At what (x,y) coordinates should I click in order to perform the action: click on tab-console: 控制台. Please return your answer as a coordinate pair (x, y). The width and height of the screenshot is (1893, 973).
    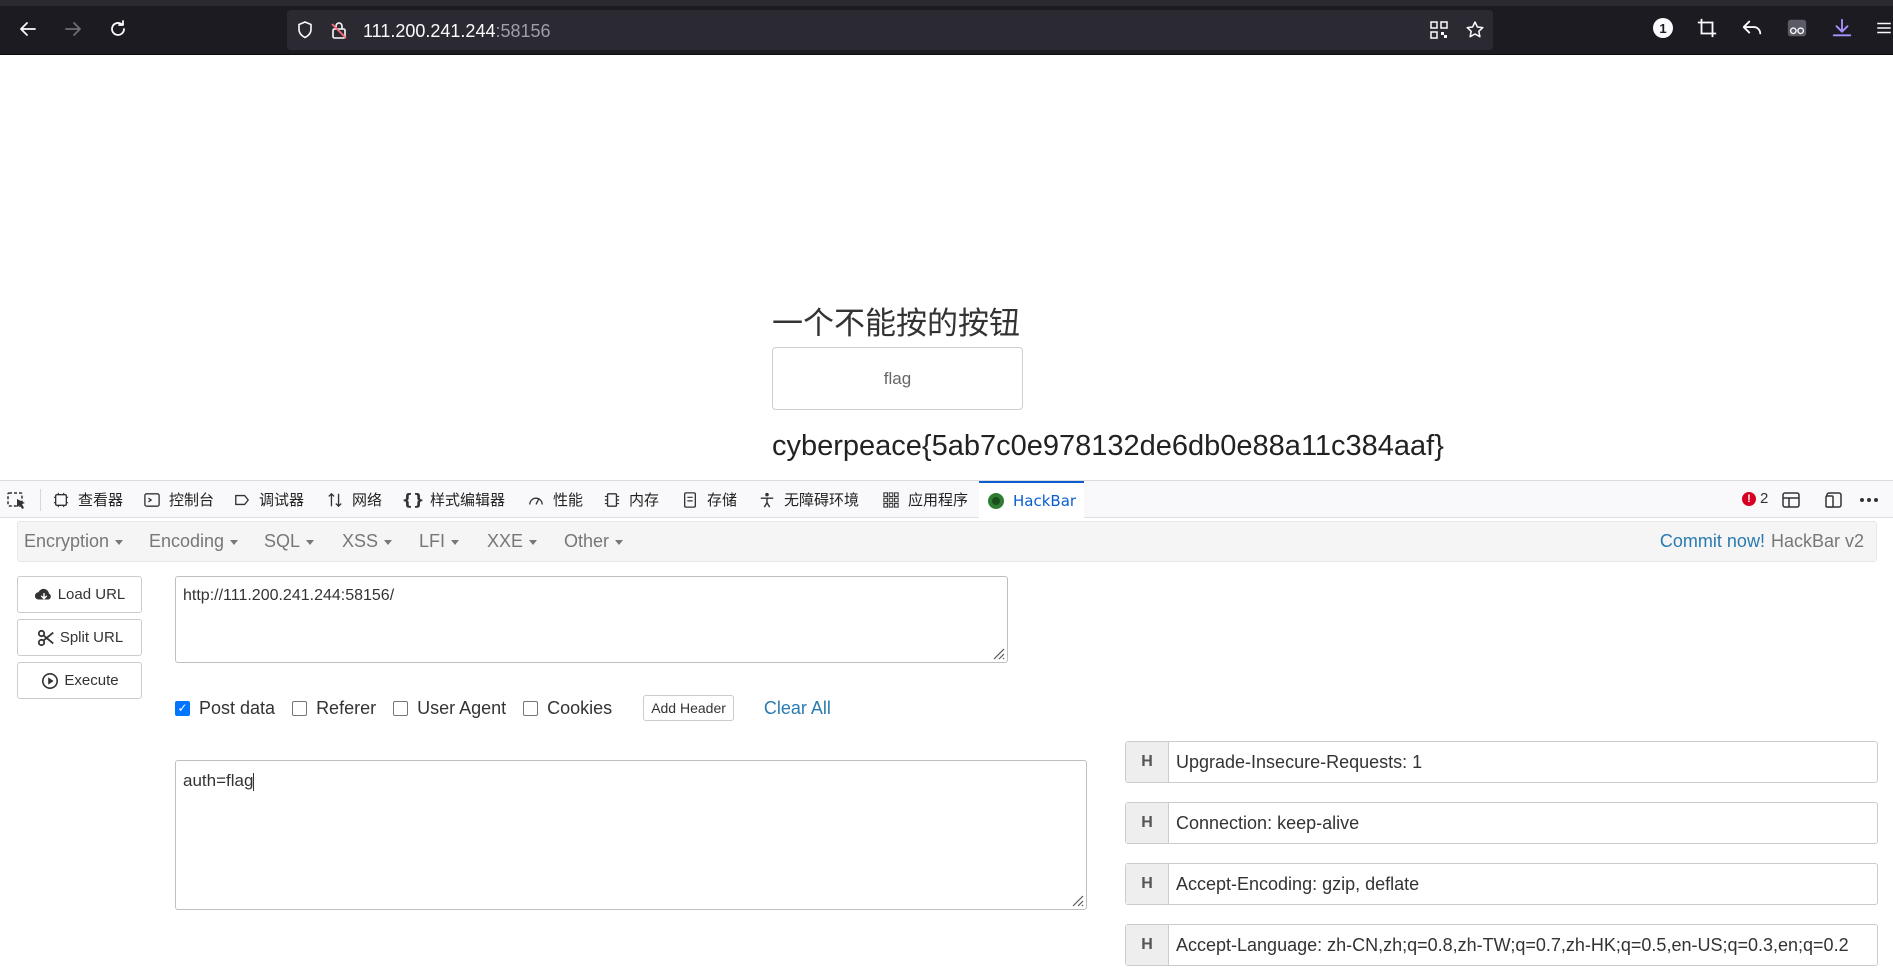
    Looking at the image, I should click on (178, 499).